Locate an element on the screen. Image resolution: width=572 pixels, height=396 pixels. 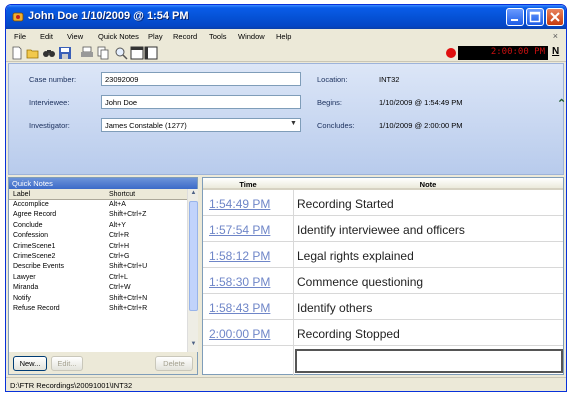
quick-note-shortcut: Shift+Ctrl+U is located at coordinates (128, 267).